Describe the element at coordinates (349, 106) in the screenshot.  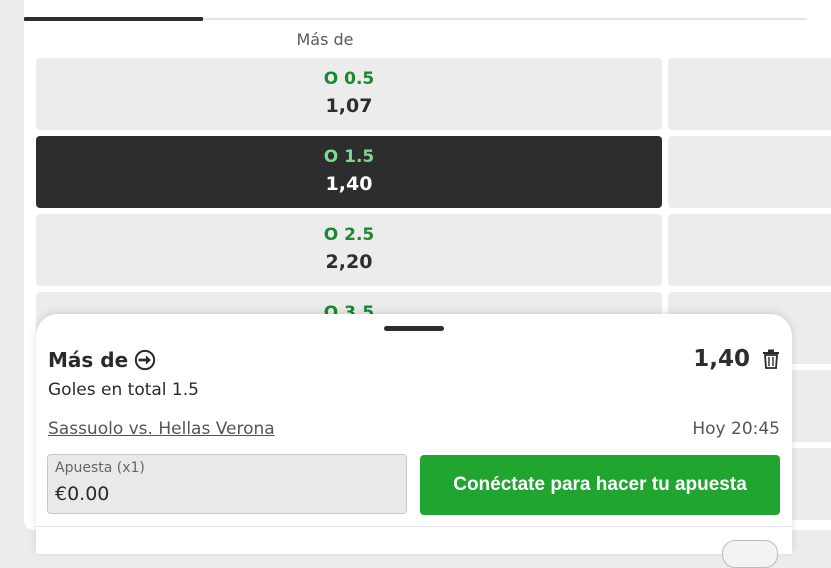
I see `odds-price: 1,07` at that location.